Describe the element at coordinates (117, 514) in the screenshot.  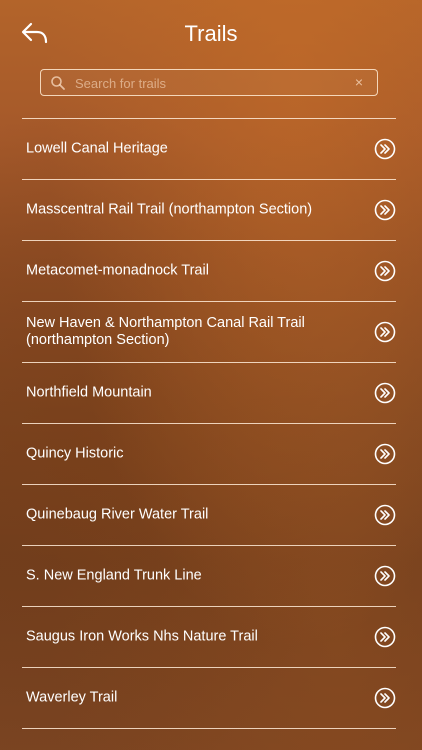
I see `trail-name: Quinebaug River Water Trail` at that location.